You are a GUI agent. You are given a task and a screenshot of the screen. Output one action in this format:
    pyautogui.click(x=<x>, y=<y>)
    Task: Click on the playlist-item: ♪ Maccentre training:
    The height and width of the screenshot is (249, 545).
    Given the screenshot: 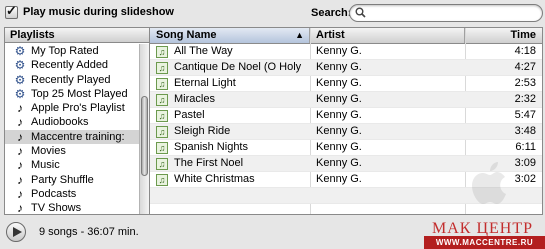 What is the action you would take?
    pyautogui.click(x=72, y=137)
    